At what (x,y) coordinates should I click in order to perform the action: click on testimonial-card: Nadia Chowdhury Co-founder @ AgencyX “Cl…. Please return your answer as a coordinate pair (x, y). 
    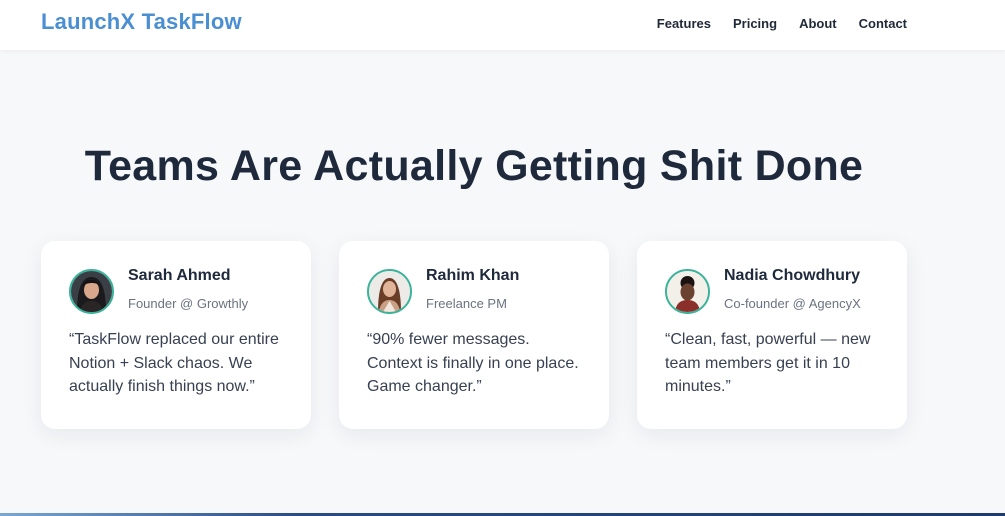
    Looking at the image, I should click on (772, 335).